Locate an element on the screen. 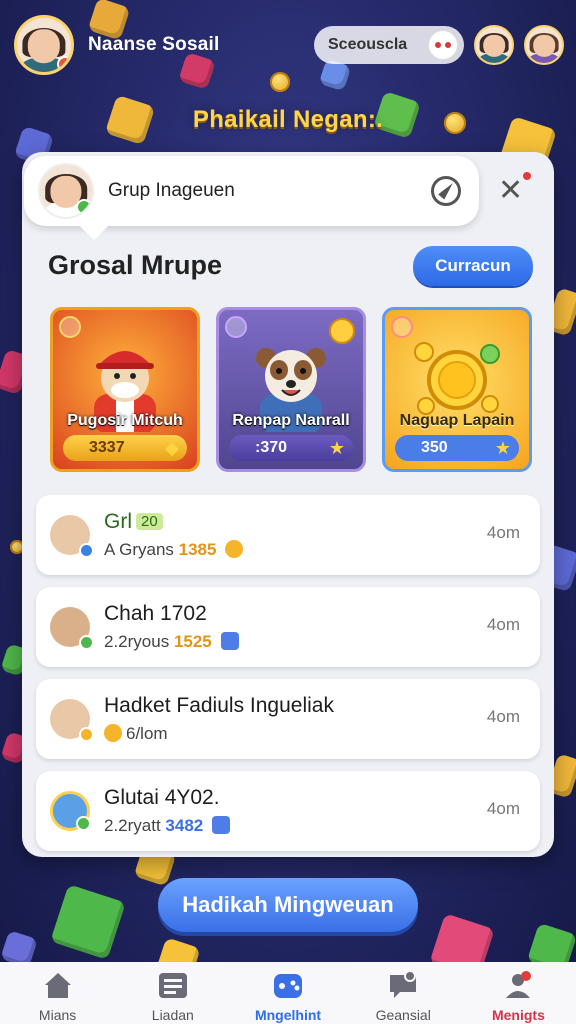  game-tile: Naguap Lapain 350 ★ is located at coordinates (457, 389).